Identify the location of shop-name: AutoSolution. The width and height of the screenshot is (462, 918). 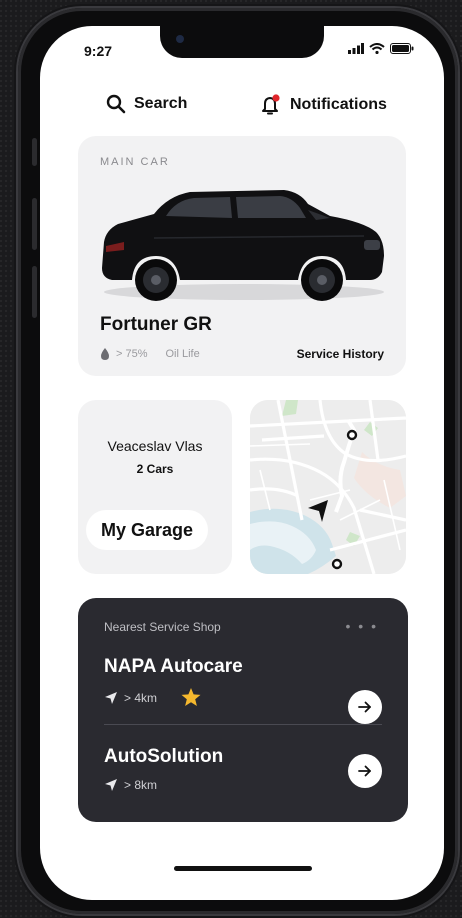
(164, 756).